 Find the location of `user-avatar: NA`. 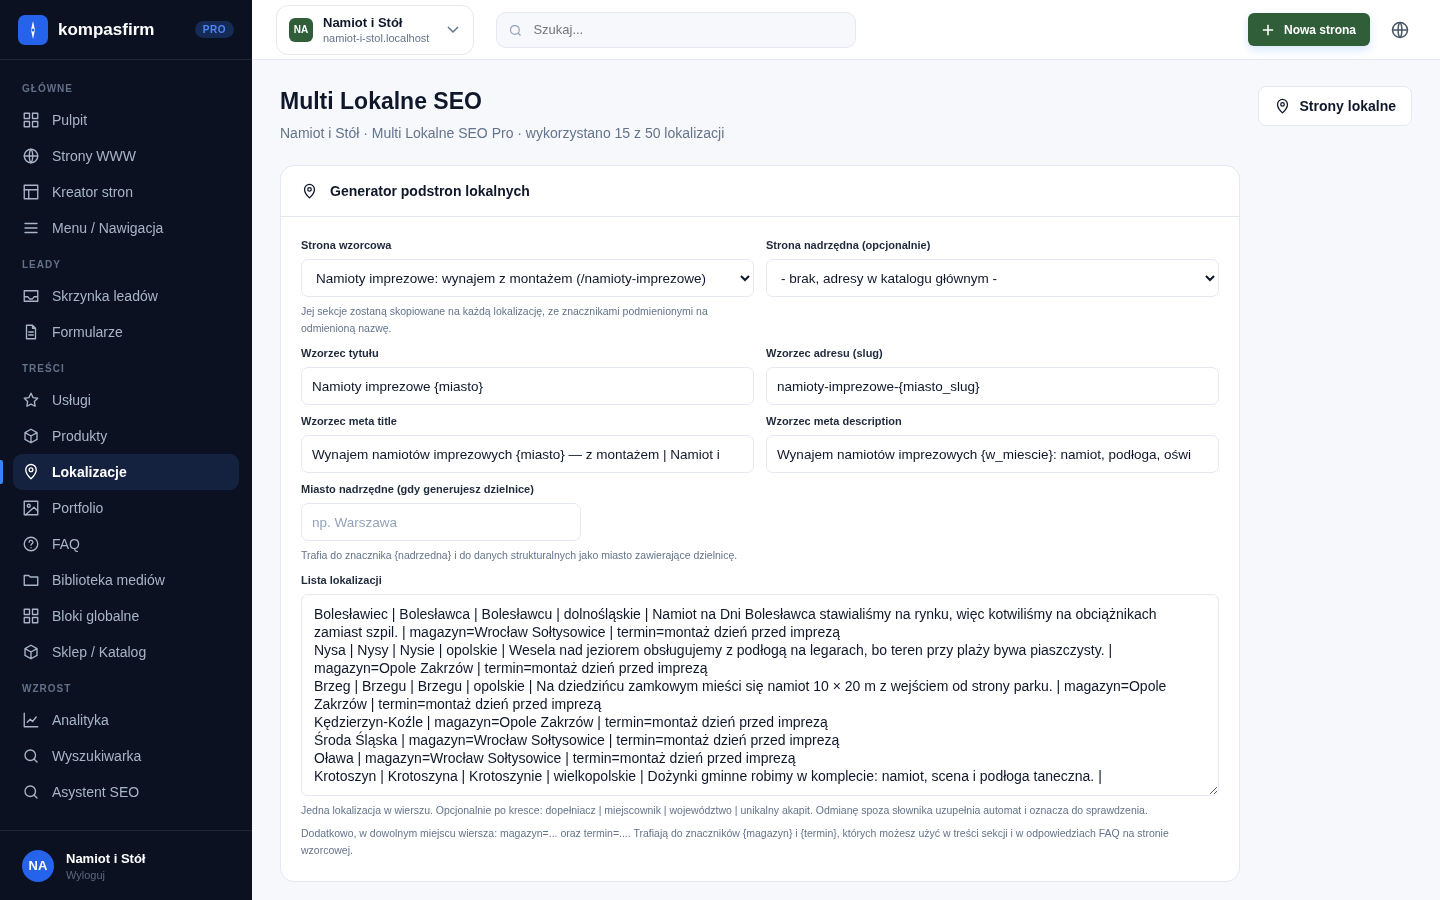

user-avatar: NA is located at coordinates (38, 865).